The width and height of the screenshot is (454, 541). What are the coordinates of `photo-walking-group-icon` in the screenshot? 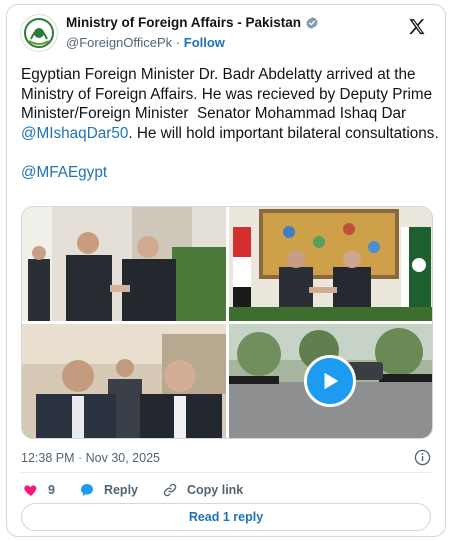 It's located at (124, 381).